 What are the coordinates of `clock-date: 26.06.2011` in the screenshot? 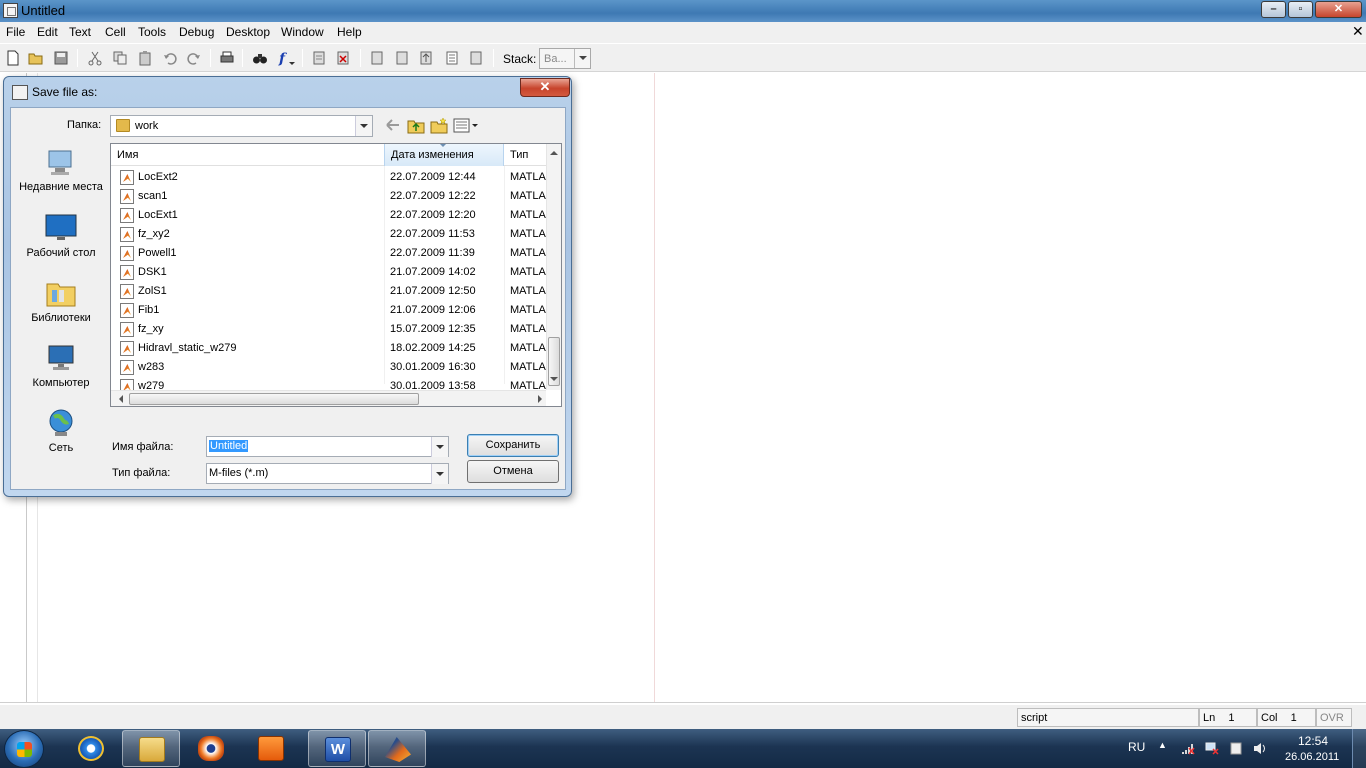 It's located at (1312, 757).